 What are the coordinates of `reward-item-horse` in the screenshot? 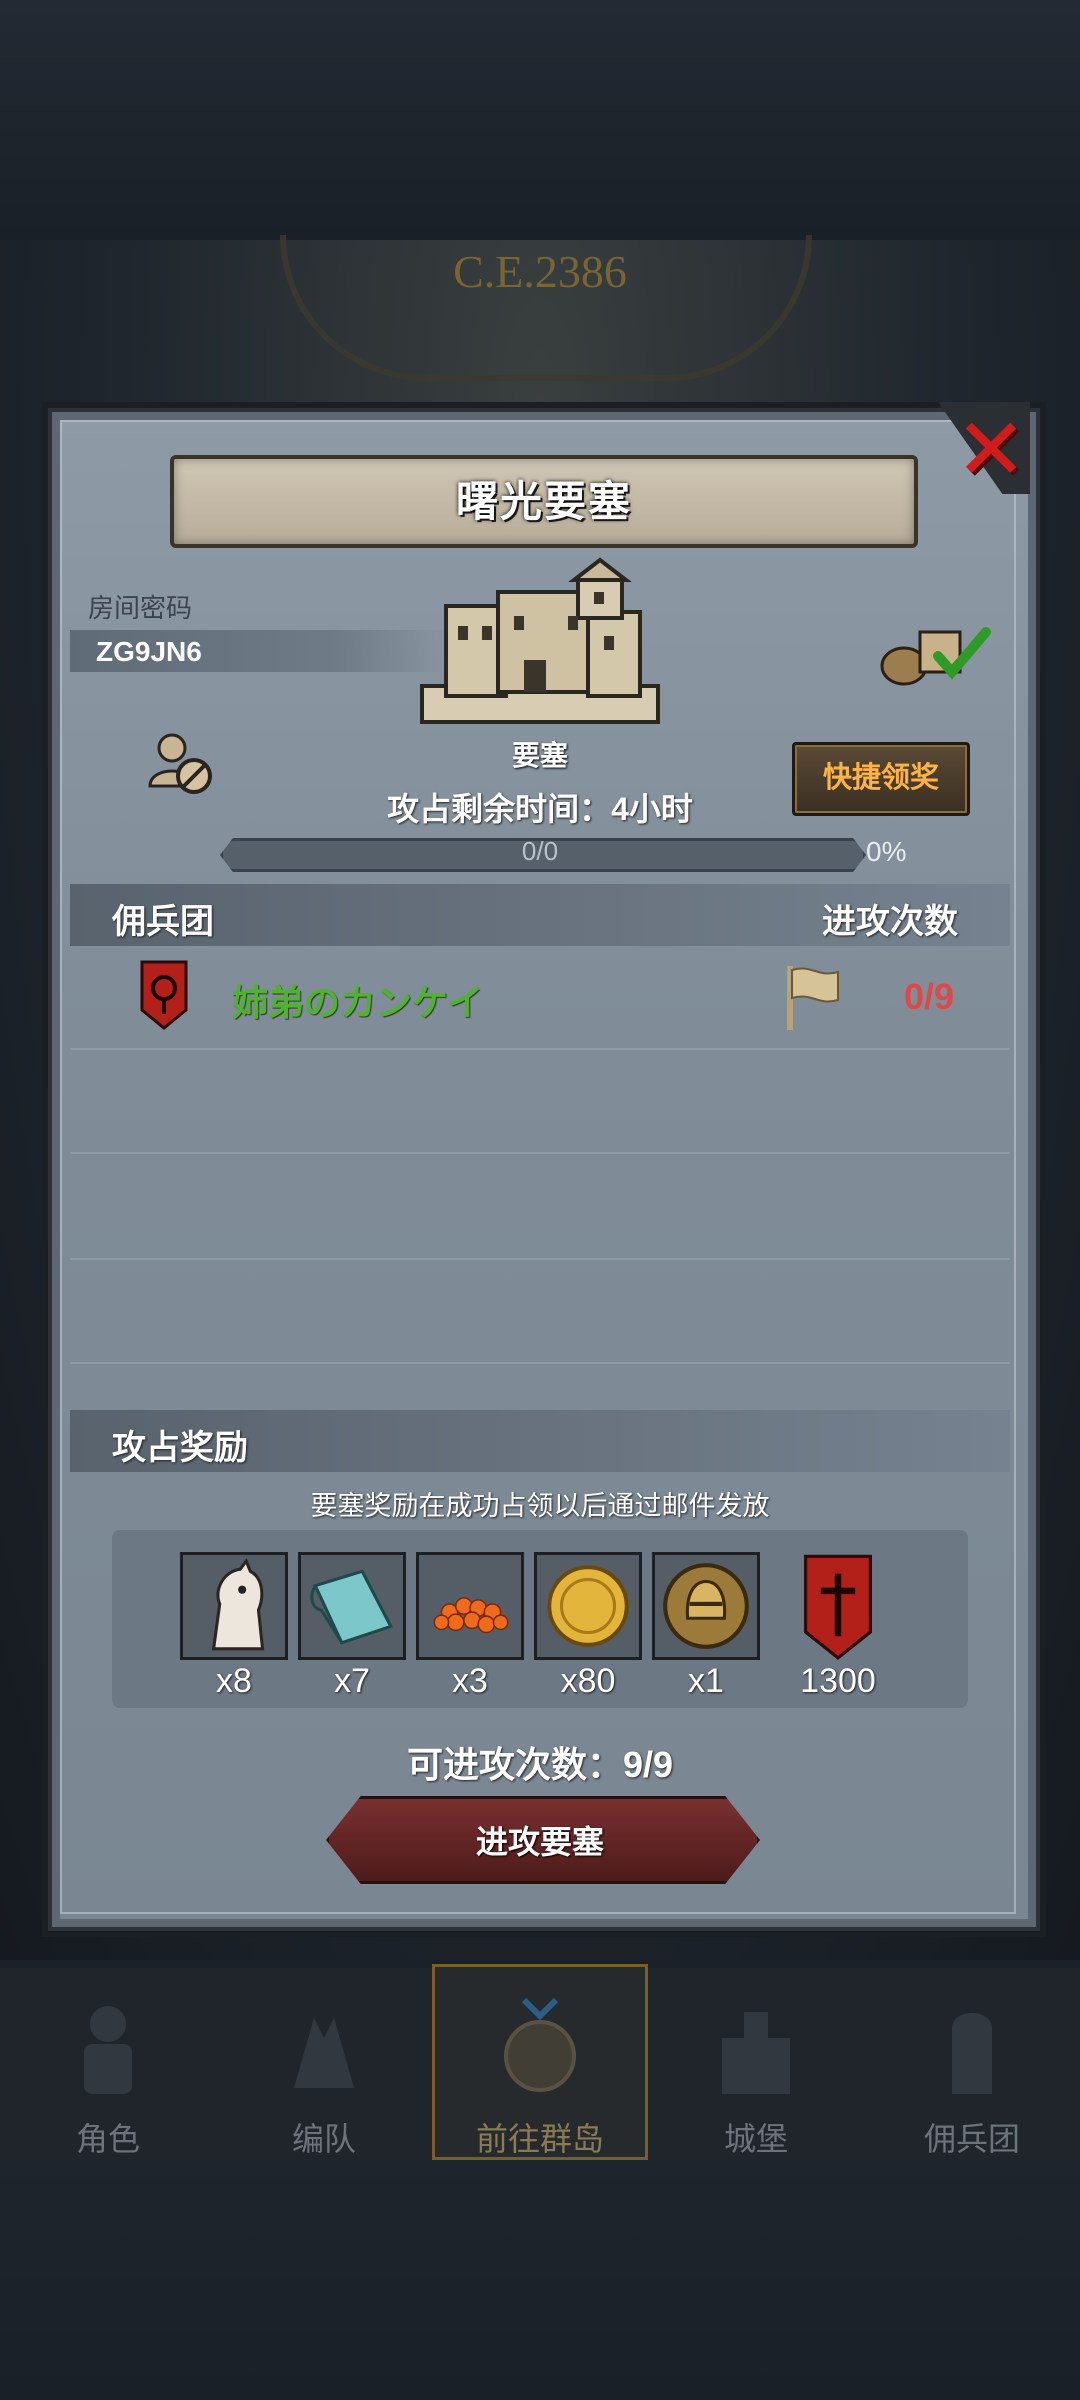 It's located at (234, 1606).